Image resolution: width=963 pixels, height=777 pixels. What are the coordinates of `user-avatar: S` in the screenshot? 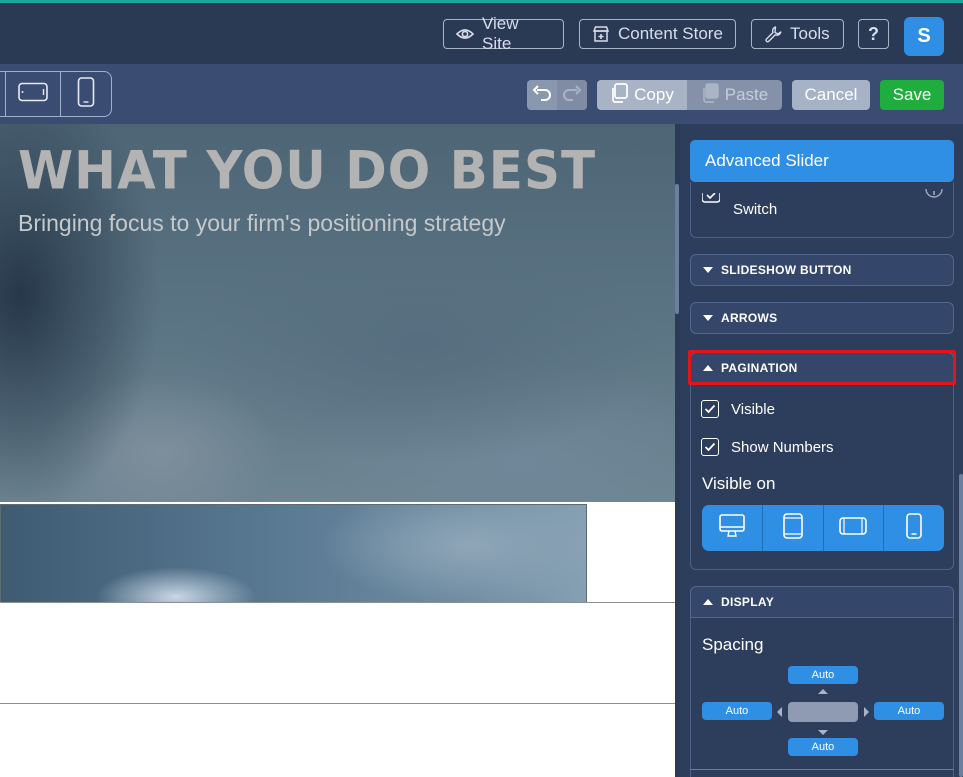 It's located at (924, 36).